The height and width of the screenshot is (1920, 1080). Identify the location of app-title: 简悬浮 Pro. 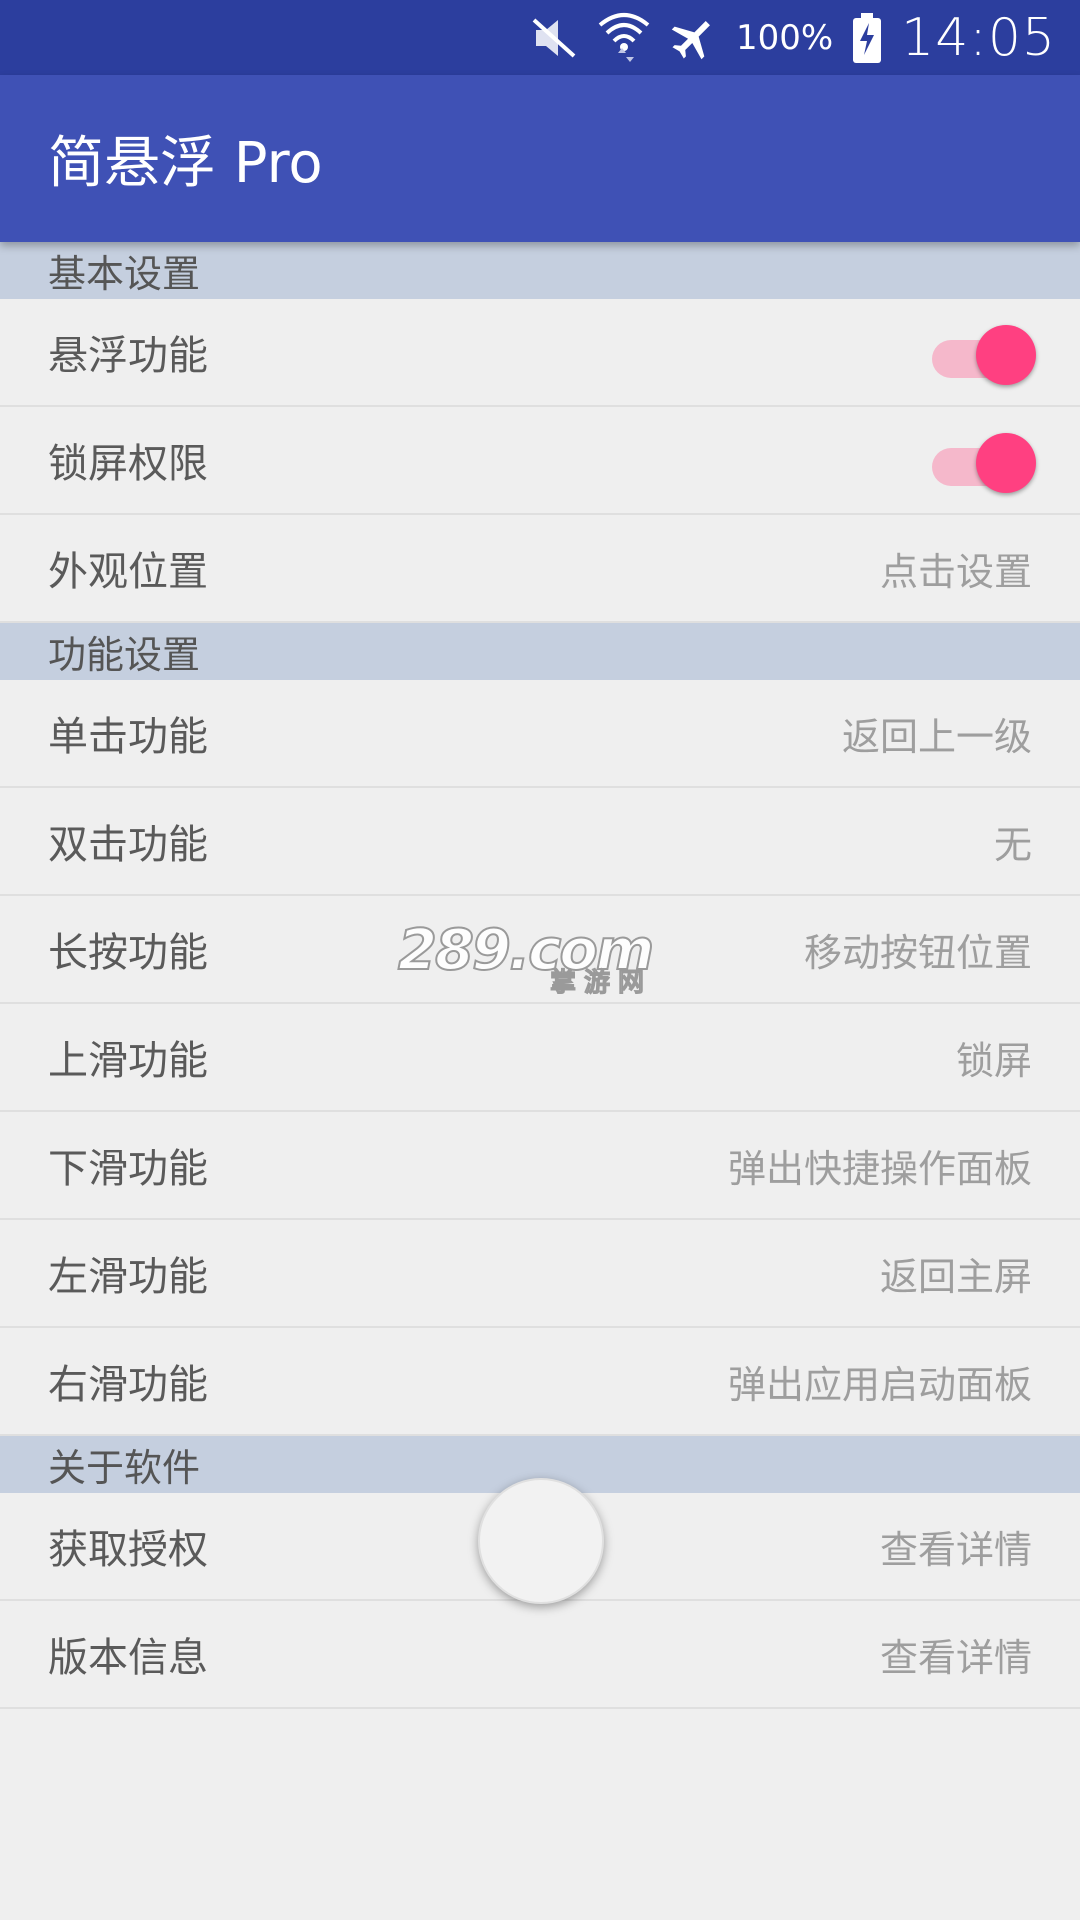
(185, 163).